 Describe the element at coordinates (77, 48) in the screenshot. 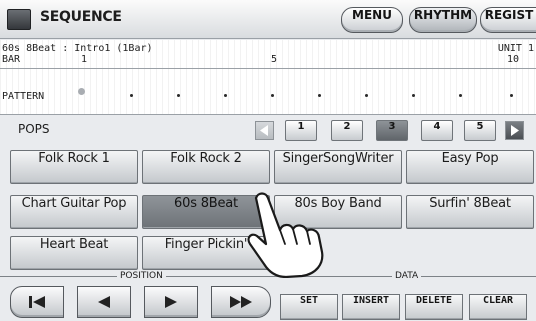

I see `song-name: 60s 8Beat : Intro1 (1Bar)` at that location.